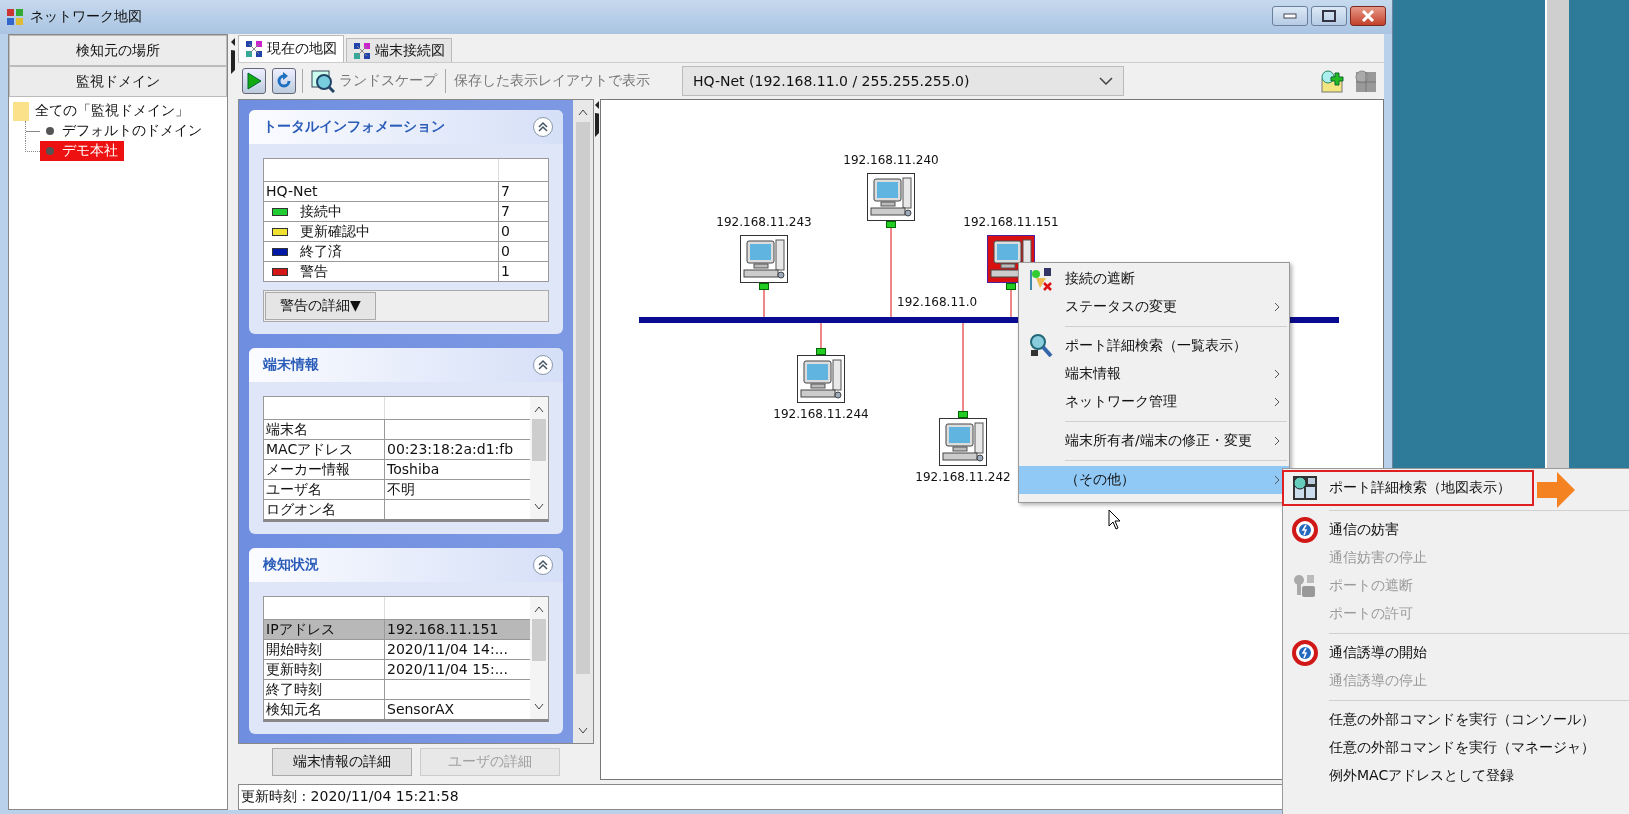 Image resolution: width=1629 pixels, height=814 pixels. I want to click on refresh-button, so click(284, 81).